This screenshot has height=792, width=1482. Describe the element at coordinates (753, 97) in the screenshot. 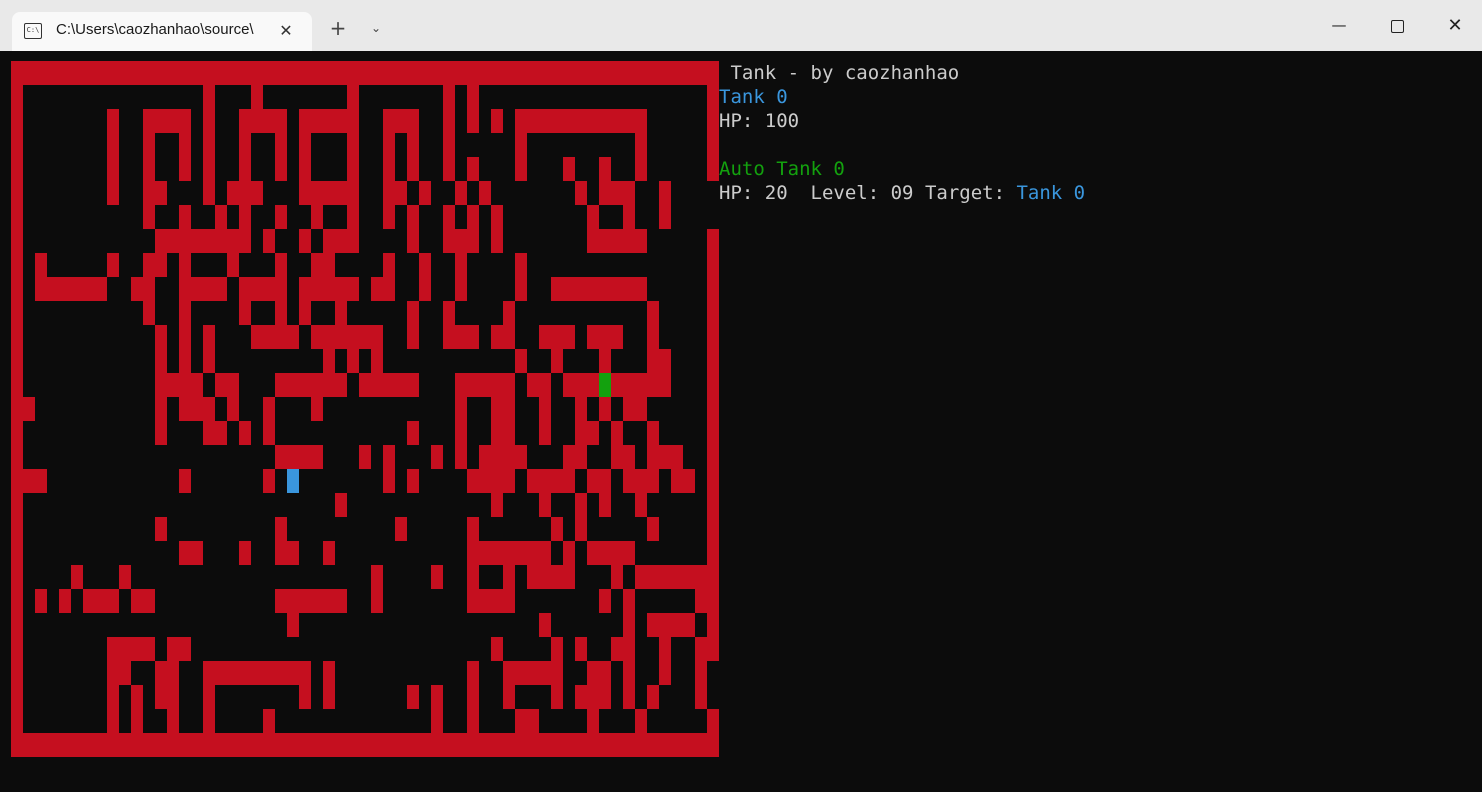

I see `player-tank-name: Tank 0` at that location.